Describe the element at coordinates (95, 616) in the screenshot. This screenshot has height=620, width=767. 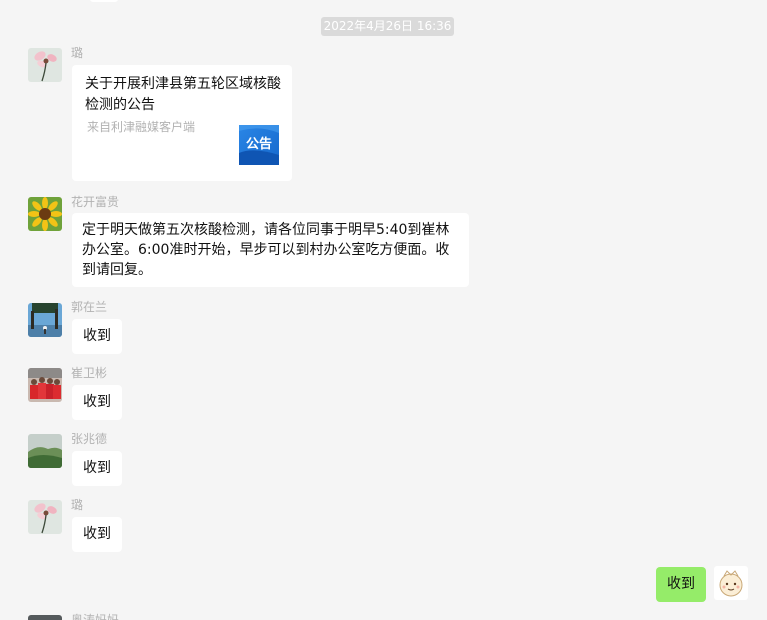
I see `sender-name: 奥涛妈妈` at that location.